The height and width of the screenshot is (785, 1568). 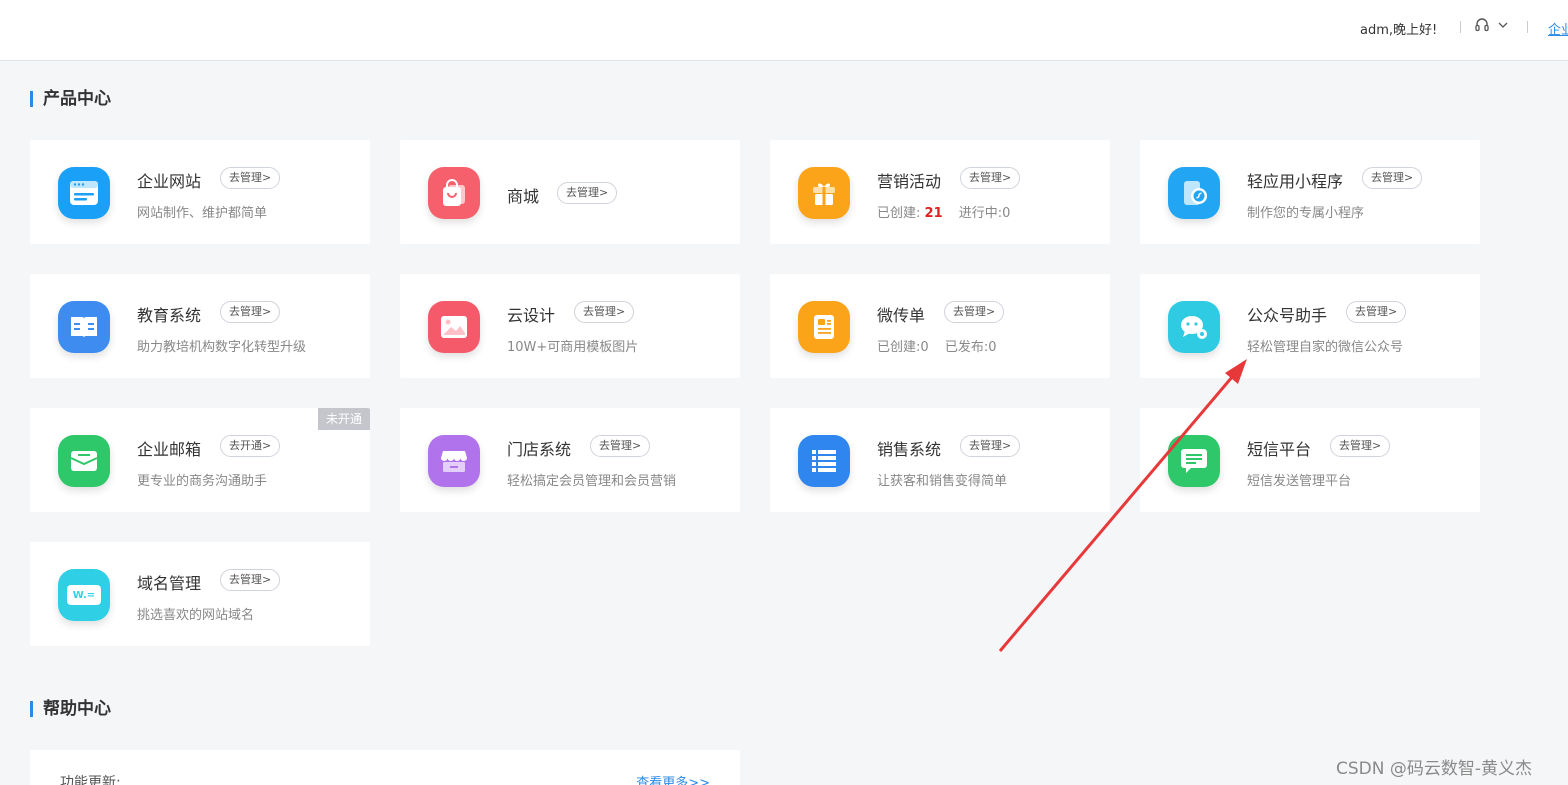 I want to click on product-stats: 已创建: 21 进行中:0, so click(x=943, y=211).